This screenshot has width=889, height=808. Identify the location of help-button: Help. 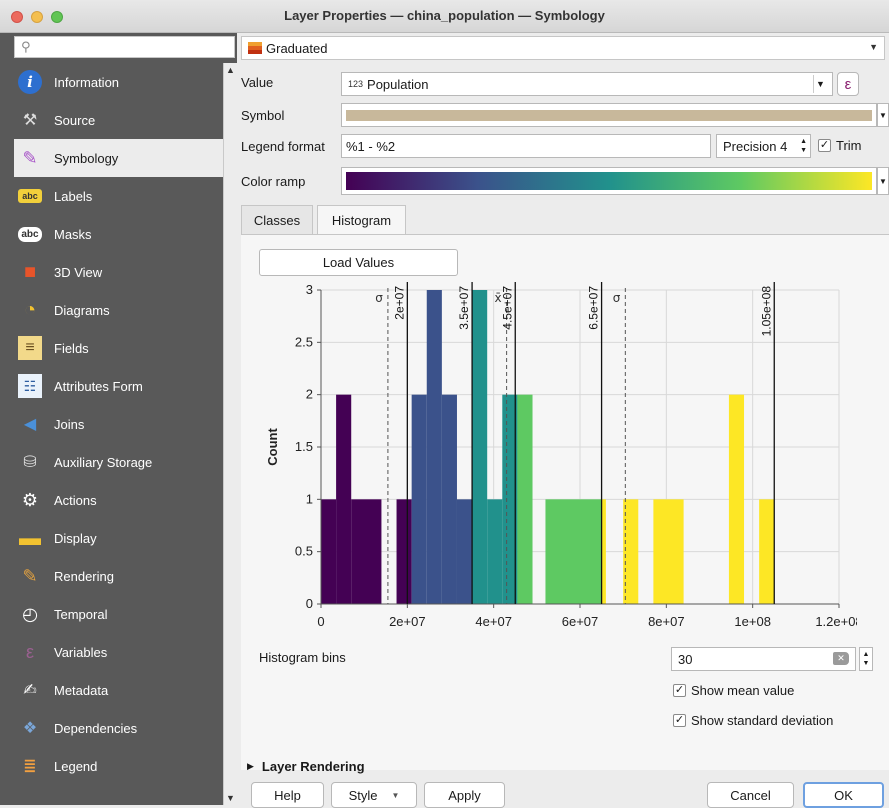
(287, 795).